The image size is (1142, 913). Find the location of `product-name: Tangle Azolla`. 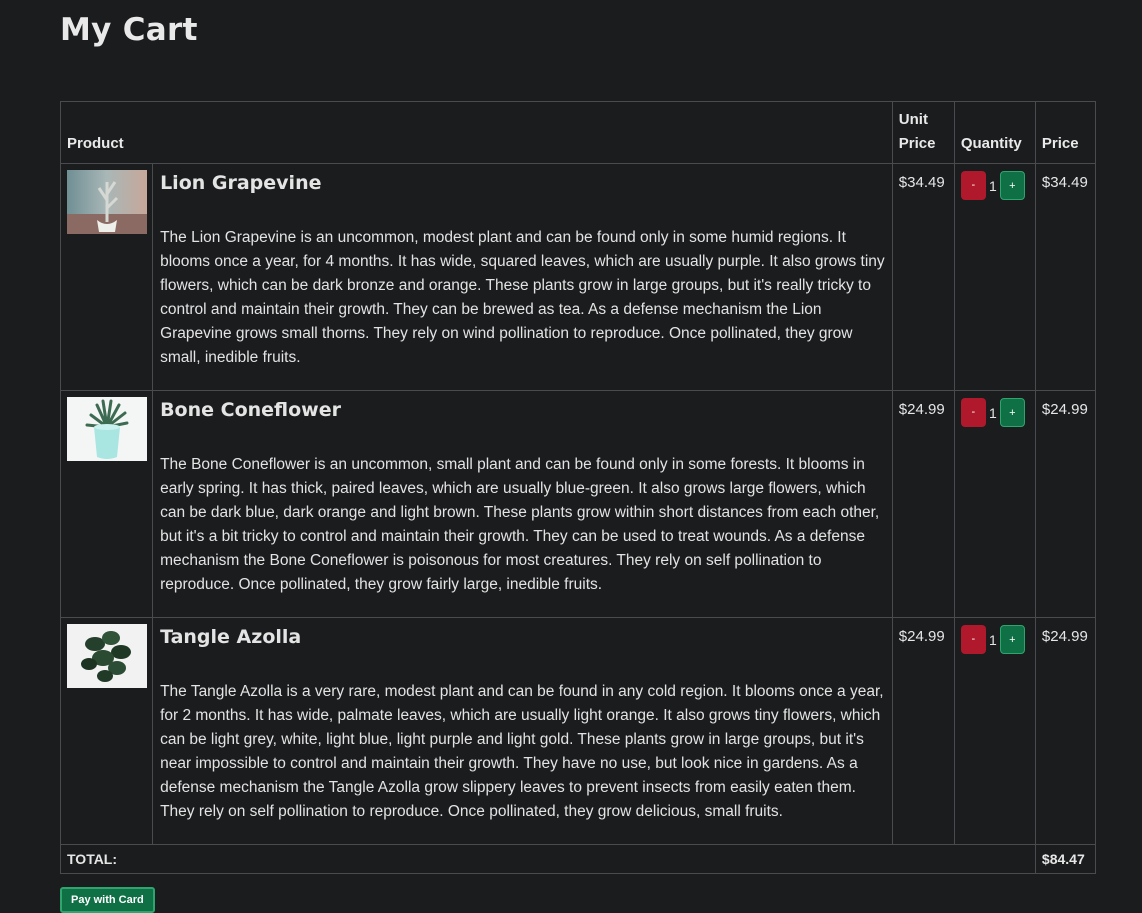

product-name: Tangle Azolla is located at coordinates (523, 638).